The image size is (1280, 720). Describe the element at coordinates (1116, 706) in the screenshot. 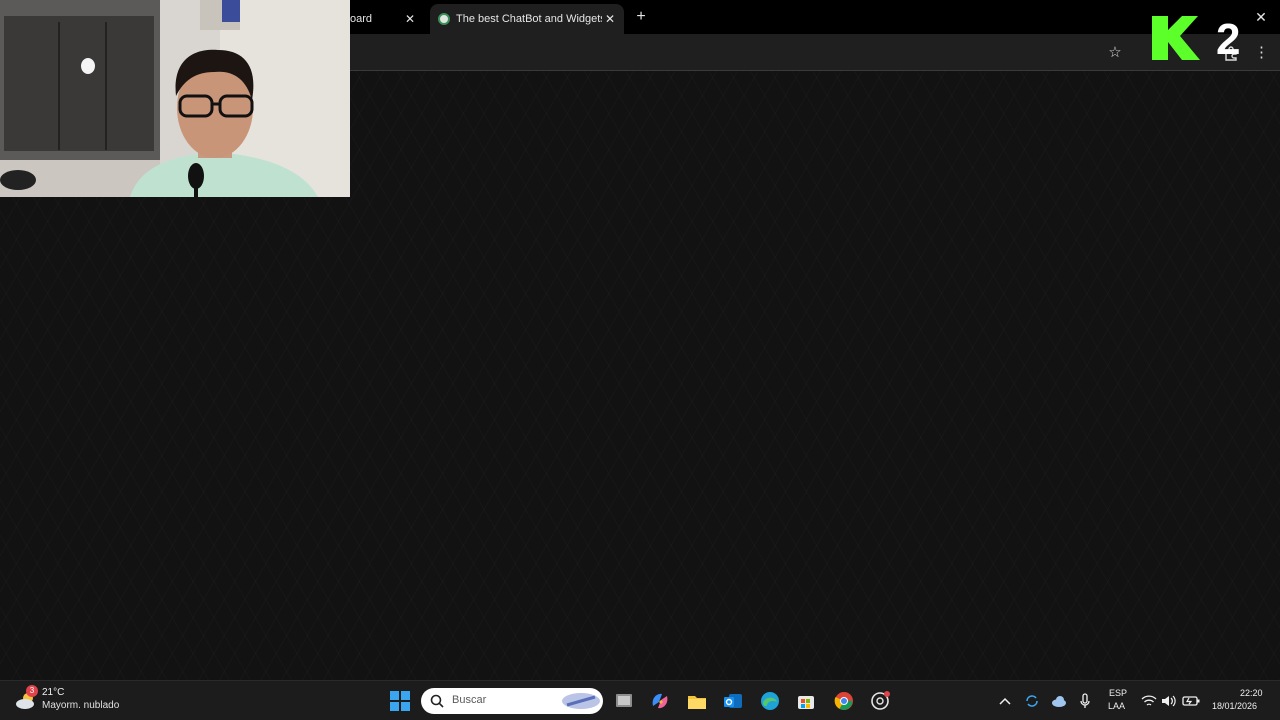

I see `keyboard-layout: LAA` at that location.